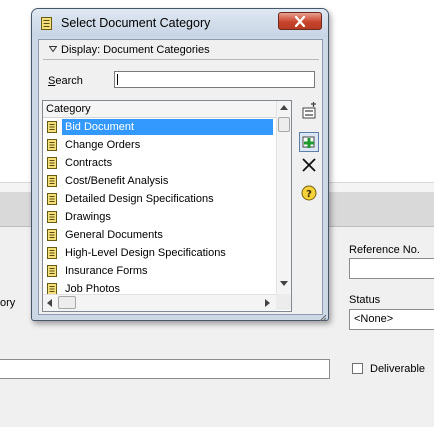 The height and width of the screenshot is (427, 434). What do you see at coordinates (159, 163) in the screenshot?
I see `list-item: Contracts` at bounding box center [159, 163].